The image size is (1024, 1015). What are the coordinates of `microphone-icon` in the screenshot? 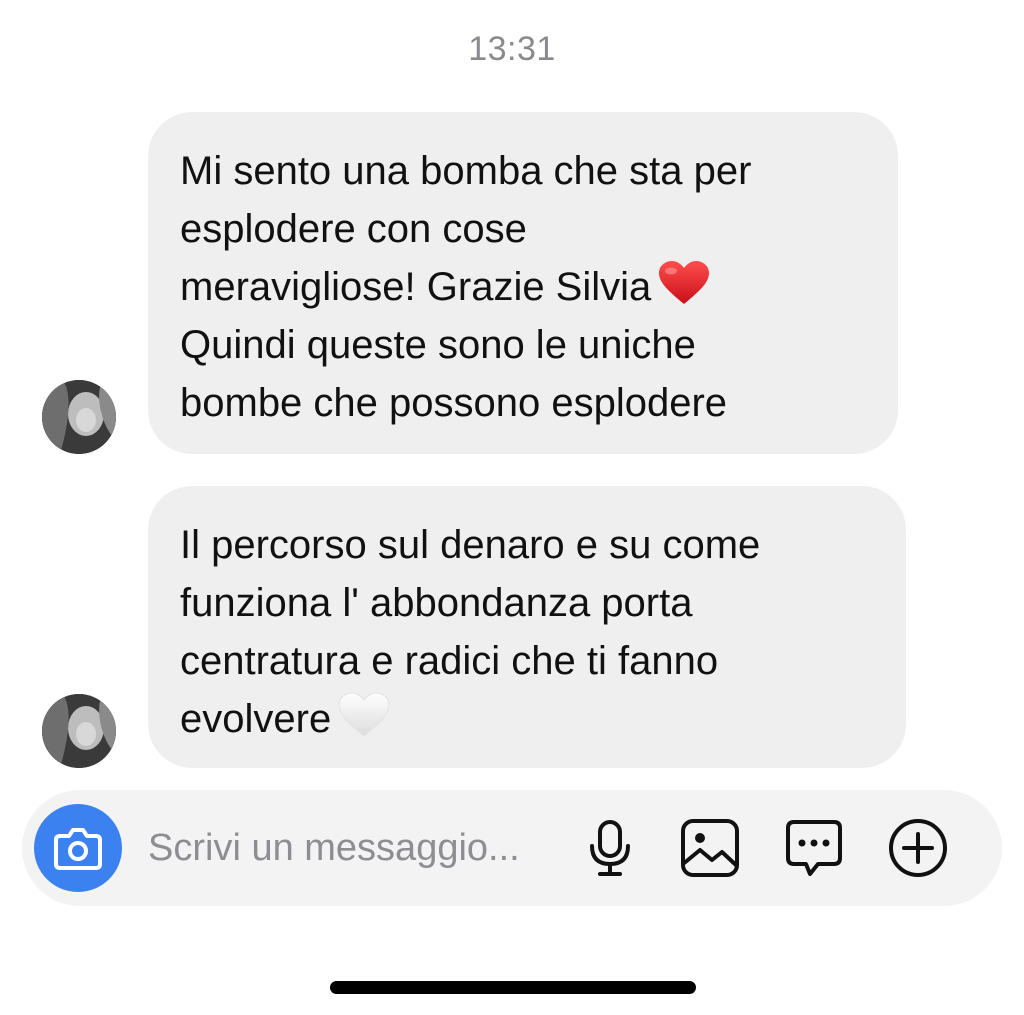 It's located at (610, 848).